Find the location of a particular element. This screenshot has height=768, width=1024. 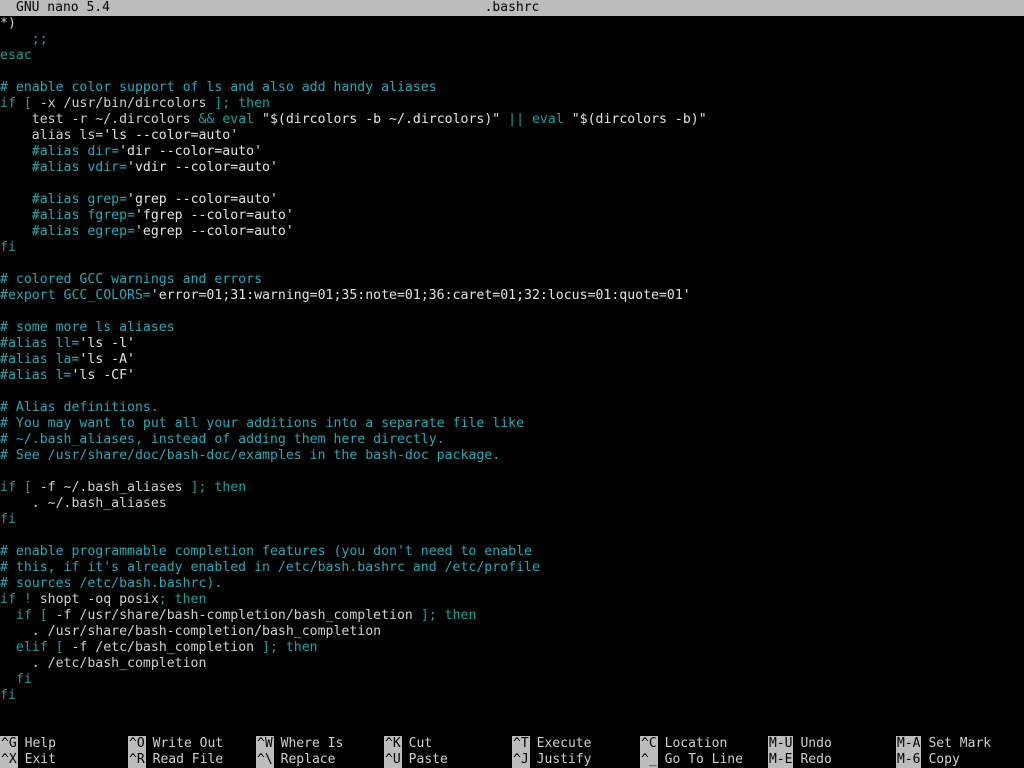

seg-comment: #alias vdir= is located at coordinates (64, 167).